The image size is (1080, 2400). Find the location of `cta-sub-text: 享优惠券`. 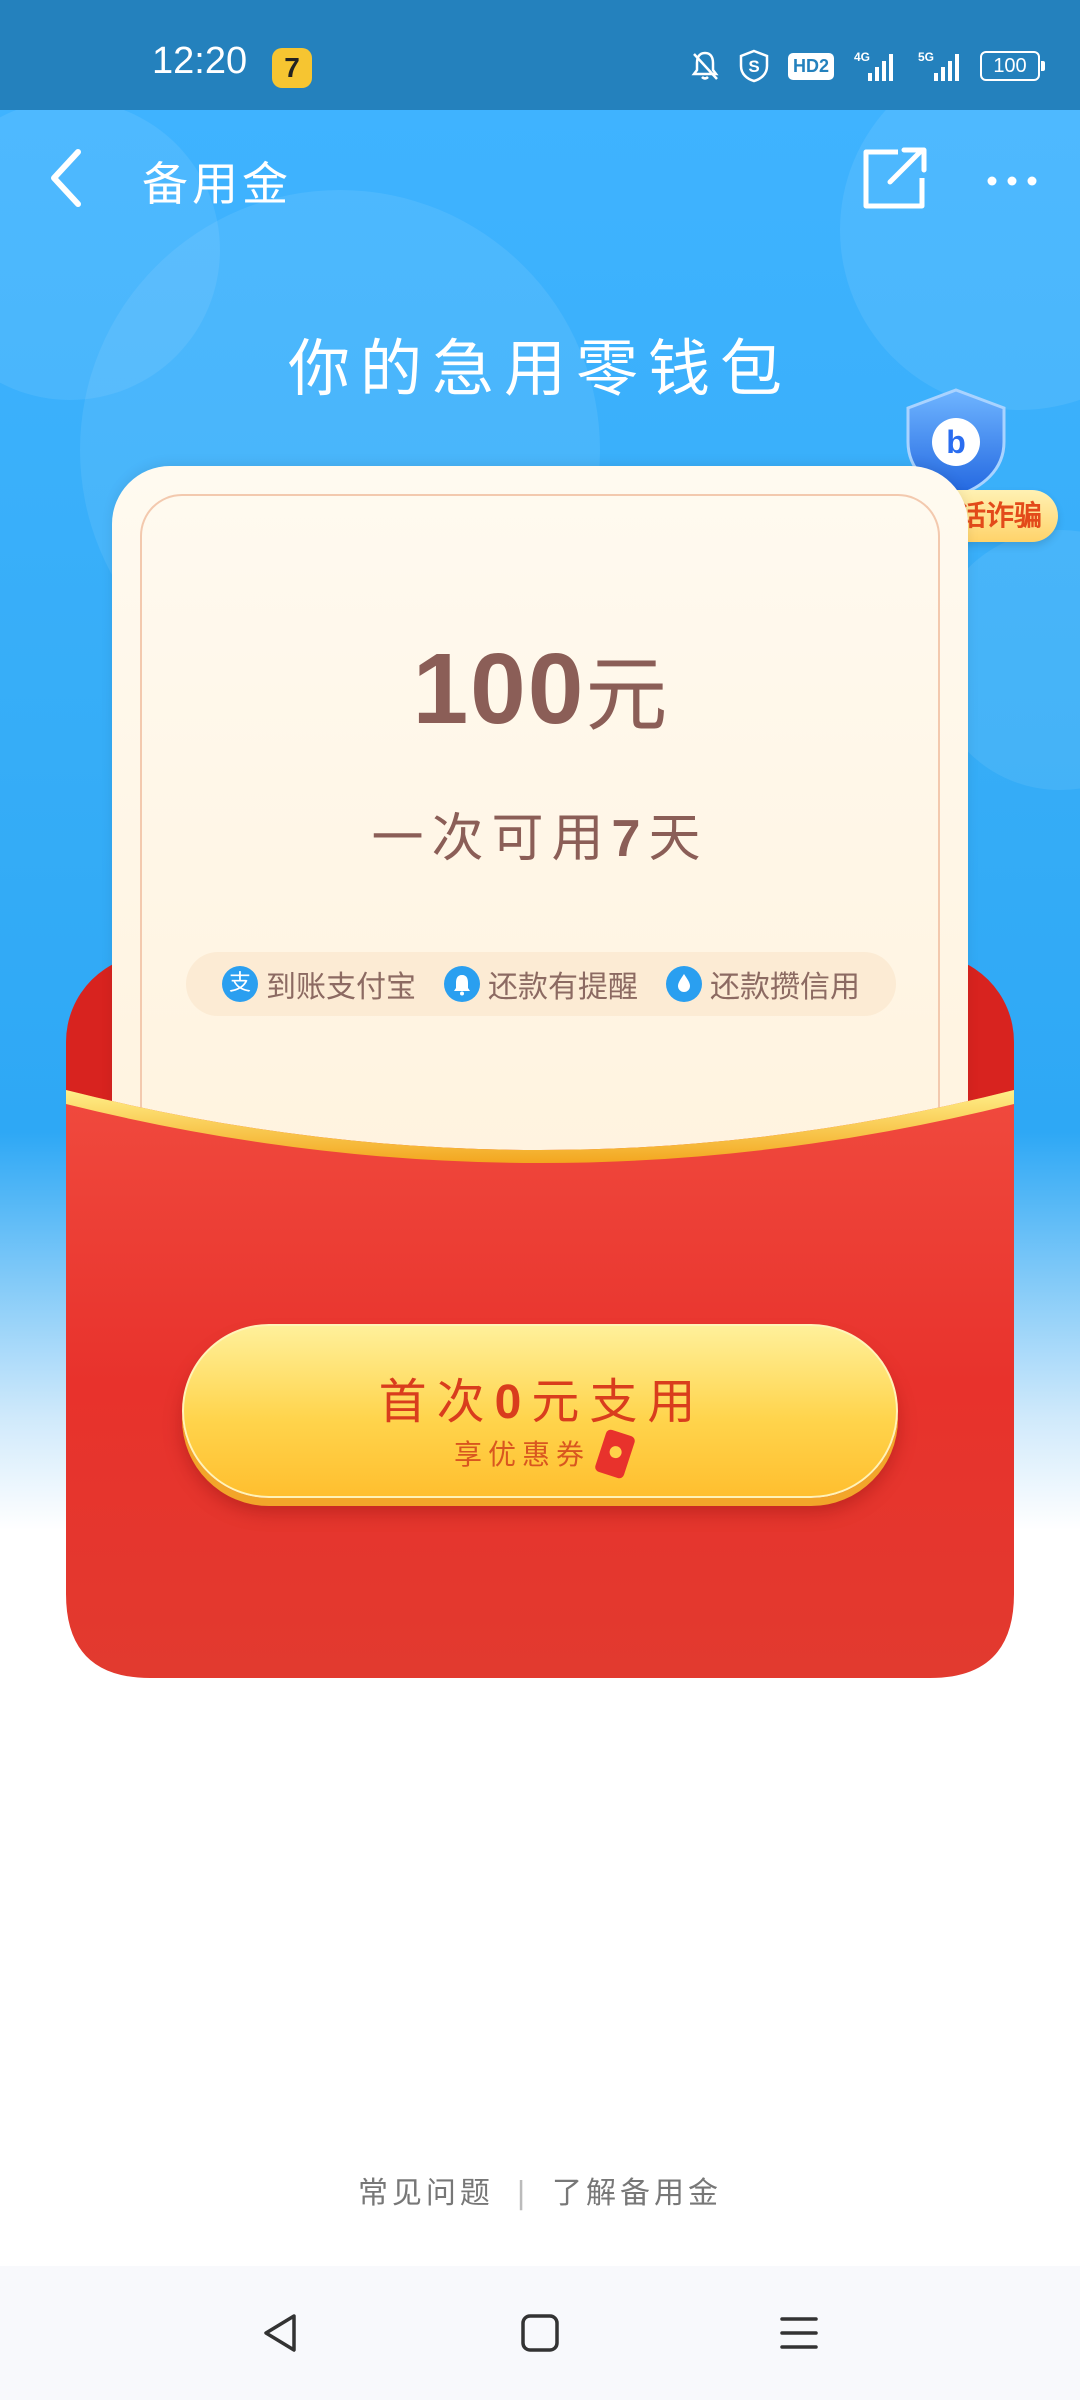

cta-sub-text: 享优惠券 is located at coordinates (542, 1454).